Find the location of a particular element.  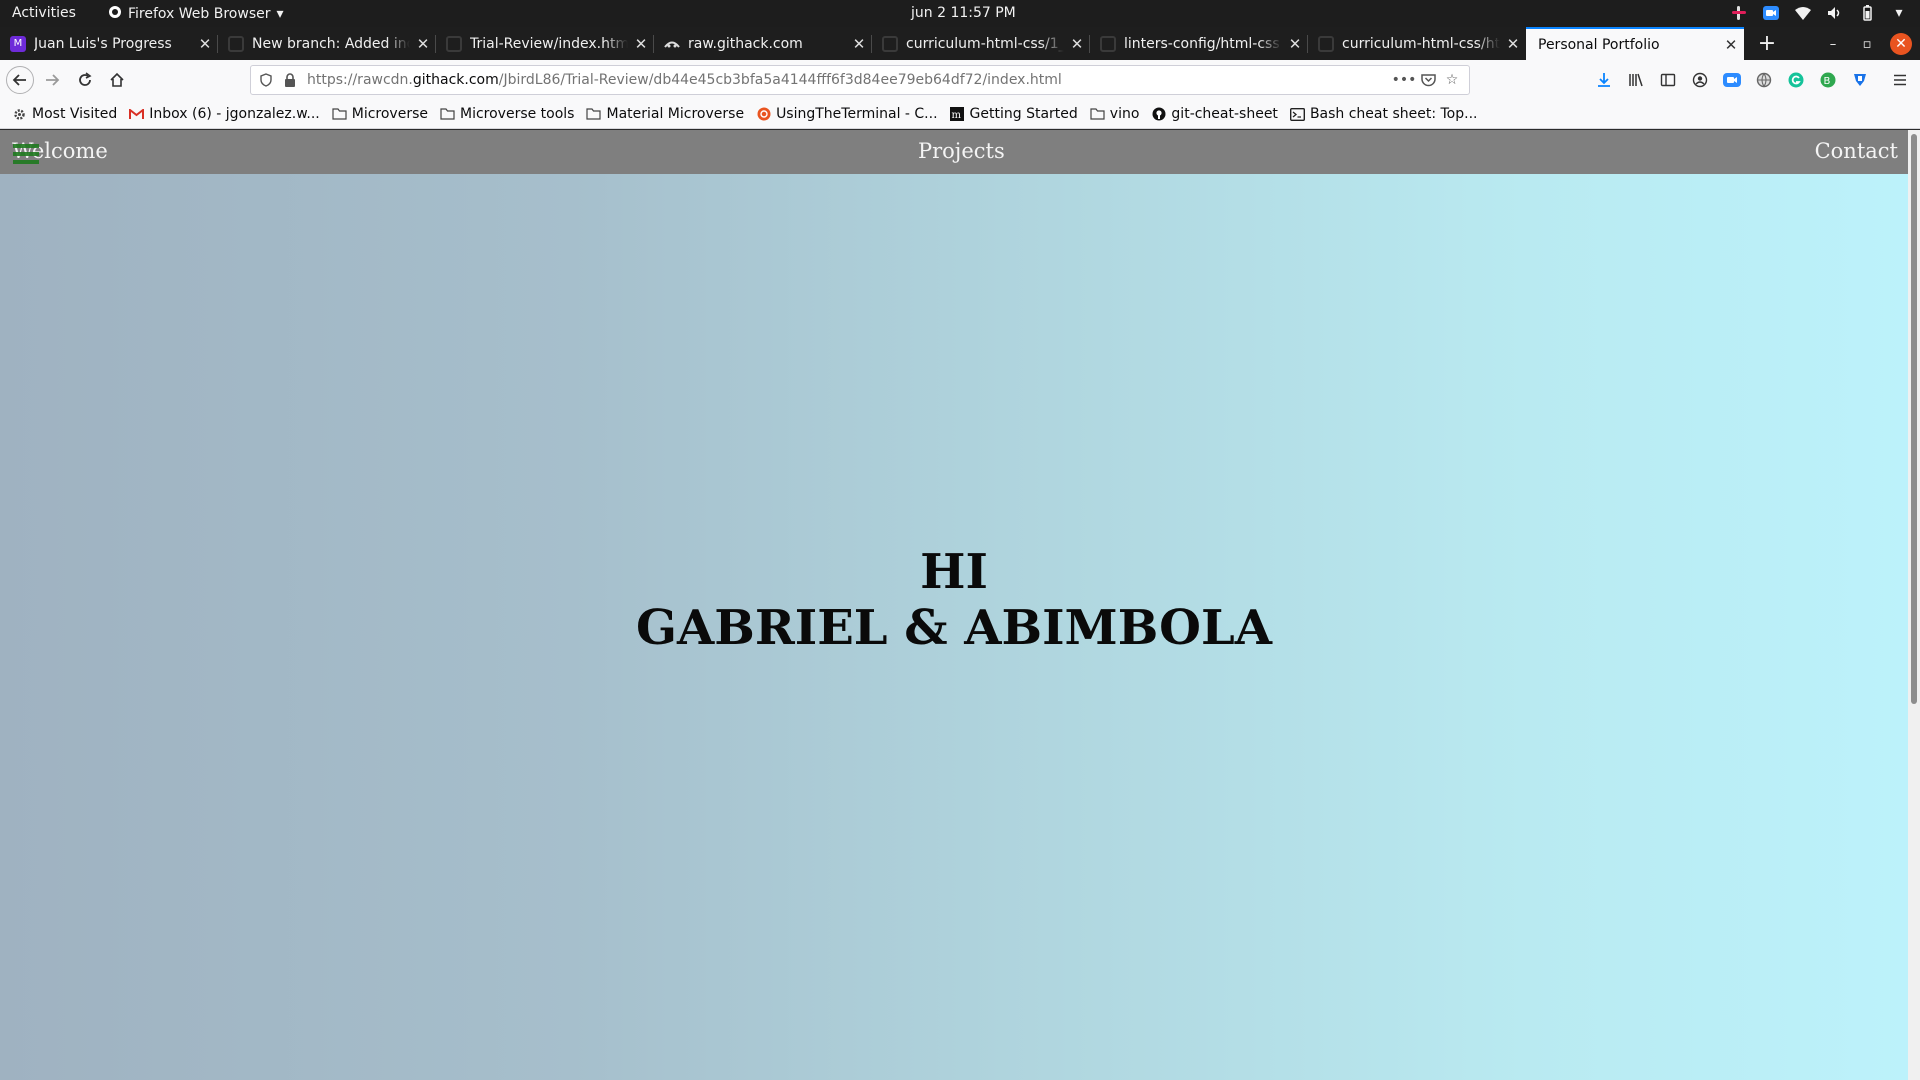

bookmark-label: Microverse tools is located at coordinates (517, 114).